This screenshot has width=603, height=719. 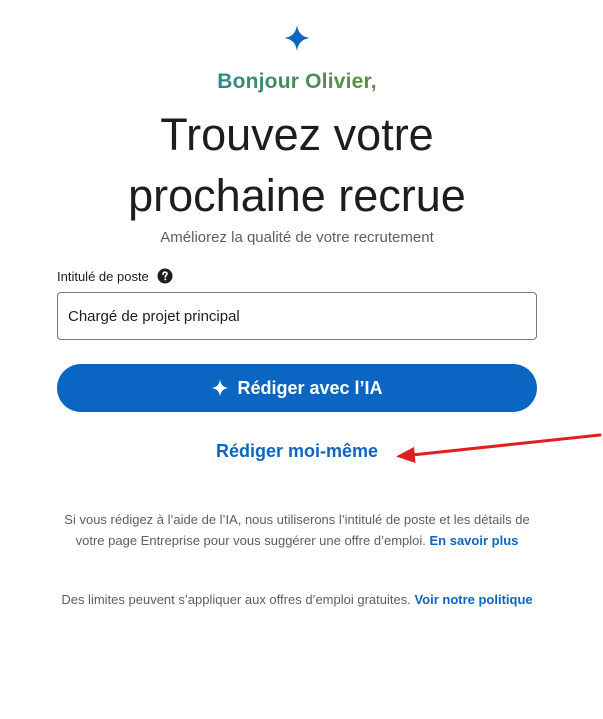 I want to click on red-arrow-icon, so click(x=499, y=448).